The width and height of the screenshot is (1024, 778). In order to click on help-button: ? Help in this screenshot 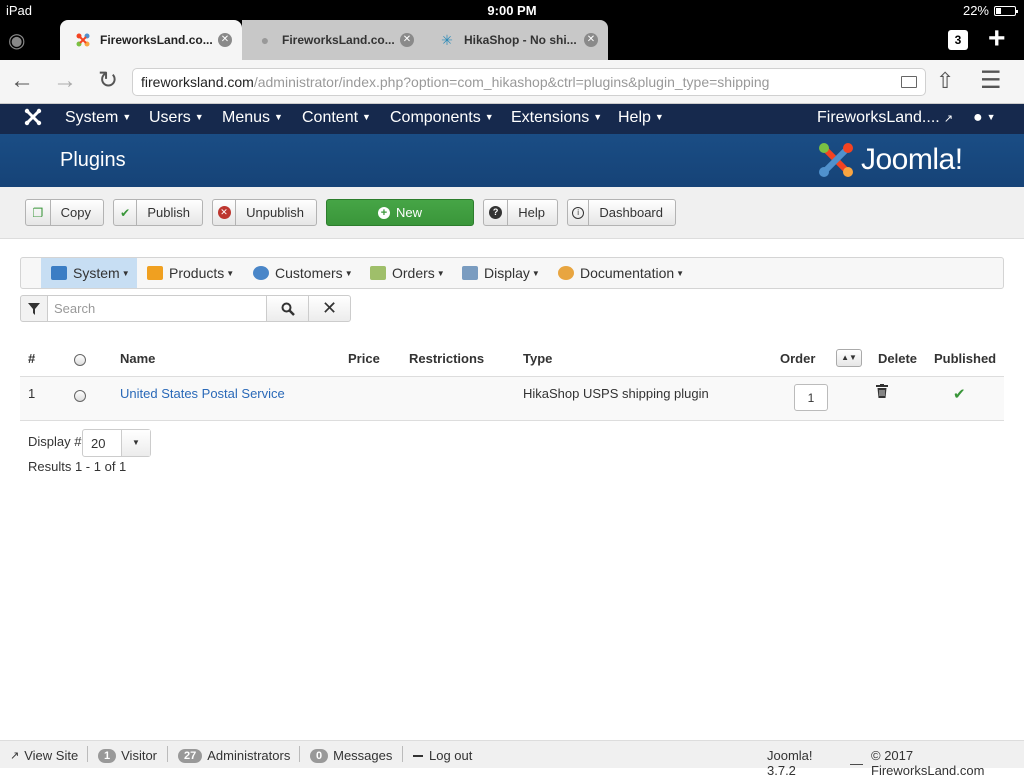, I will do `click(520, 212)`.